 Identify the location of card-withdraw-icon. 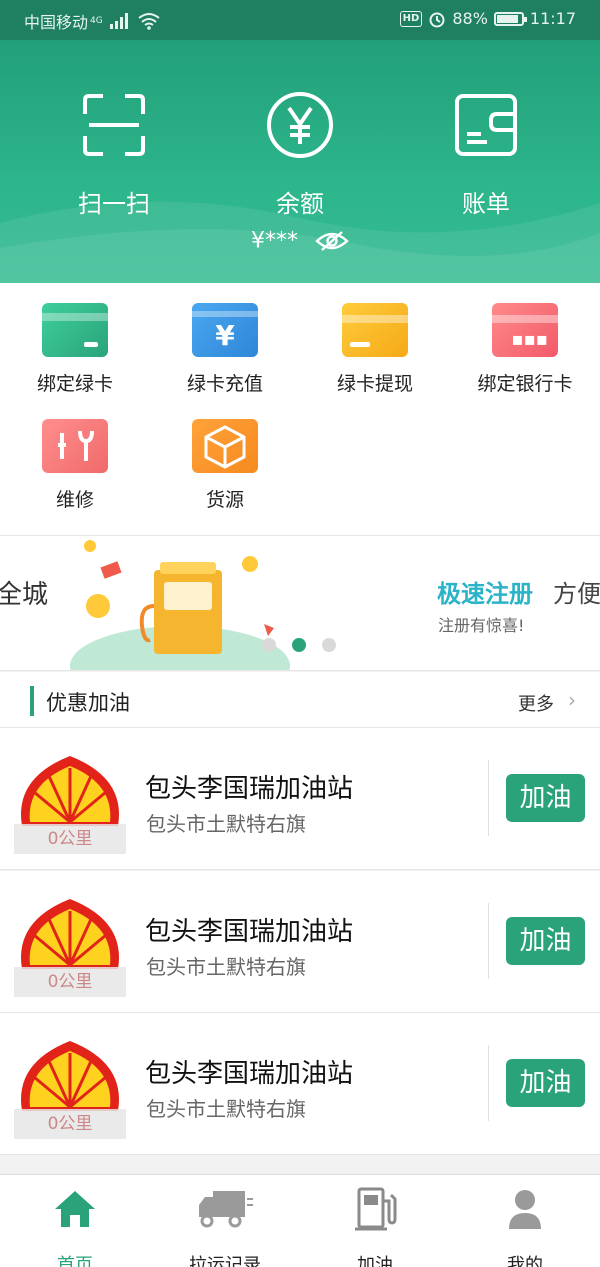
(375, 330).